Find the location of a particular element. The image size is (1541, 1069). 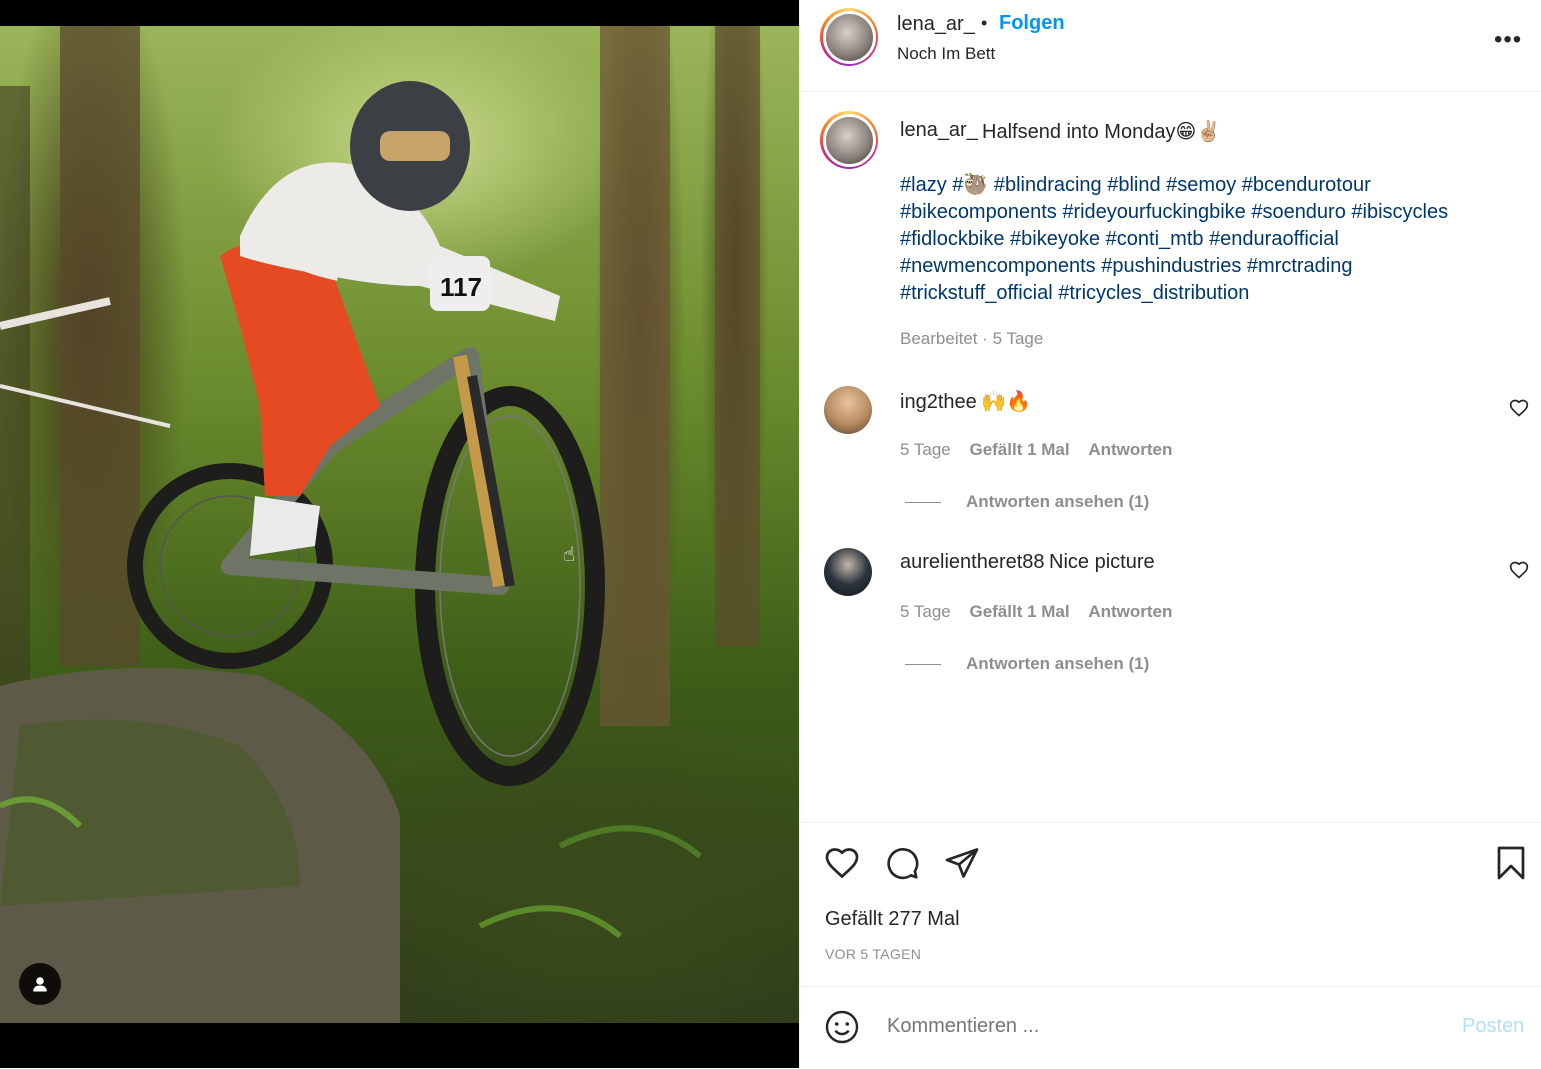

hand-cursor-icon: ☝ is located at coordinates (569, 555).